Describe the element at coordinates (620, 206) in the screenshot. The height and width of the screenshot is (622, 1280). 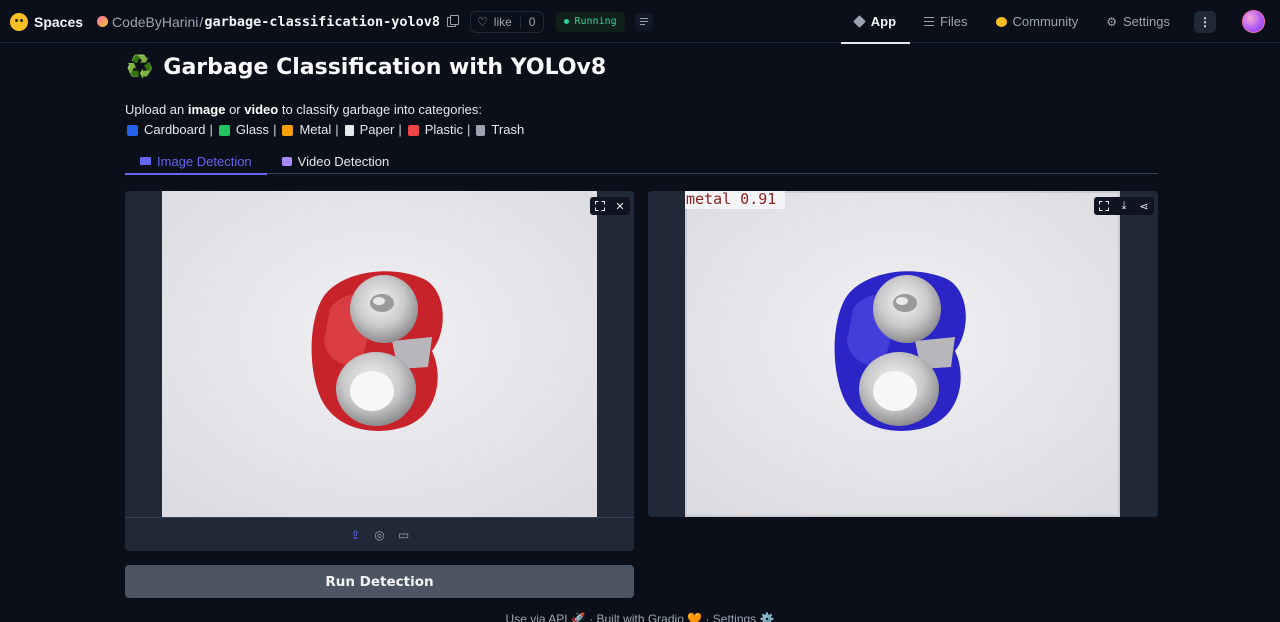
I see `close-icon: ✕` at that location.